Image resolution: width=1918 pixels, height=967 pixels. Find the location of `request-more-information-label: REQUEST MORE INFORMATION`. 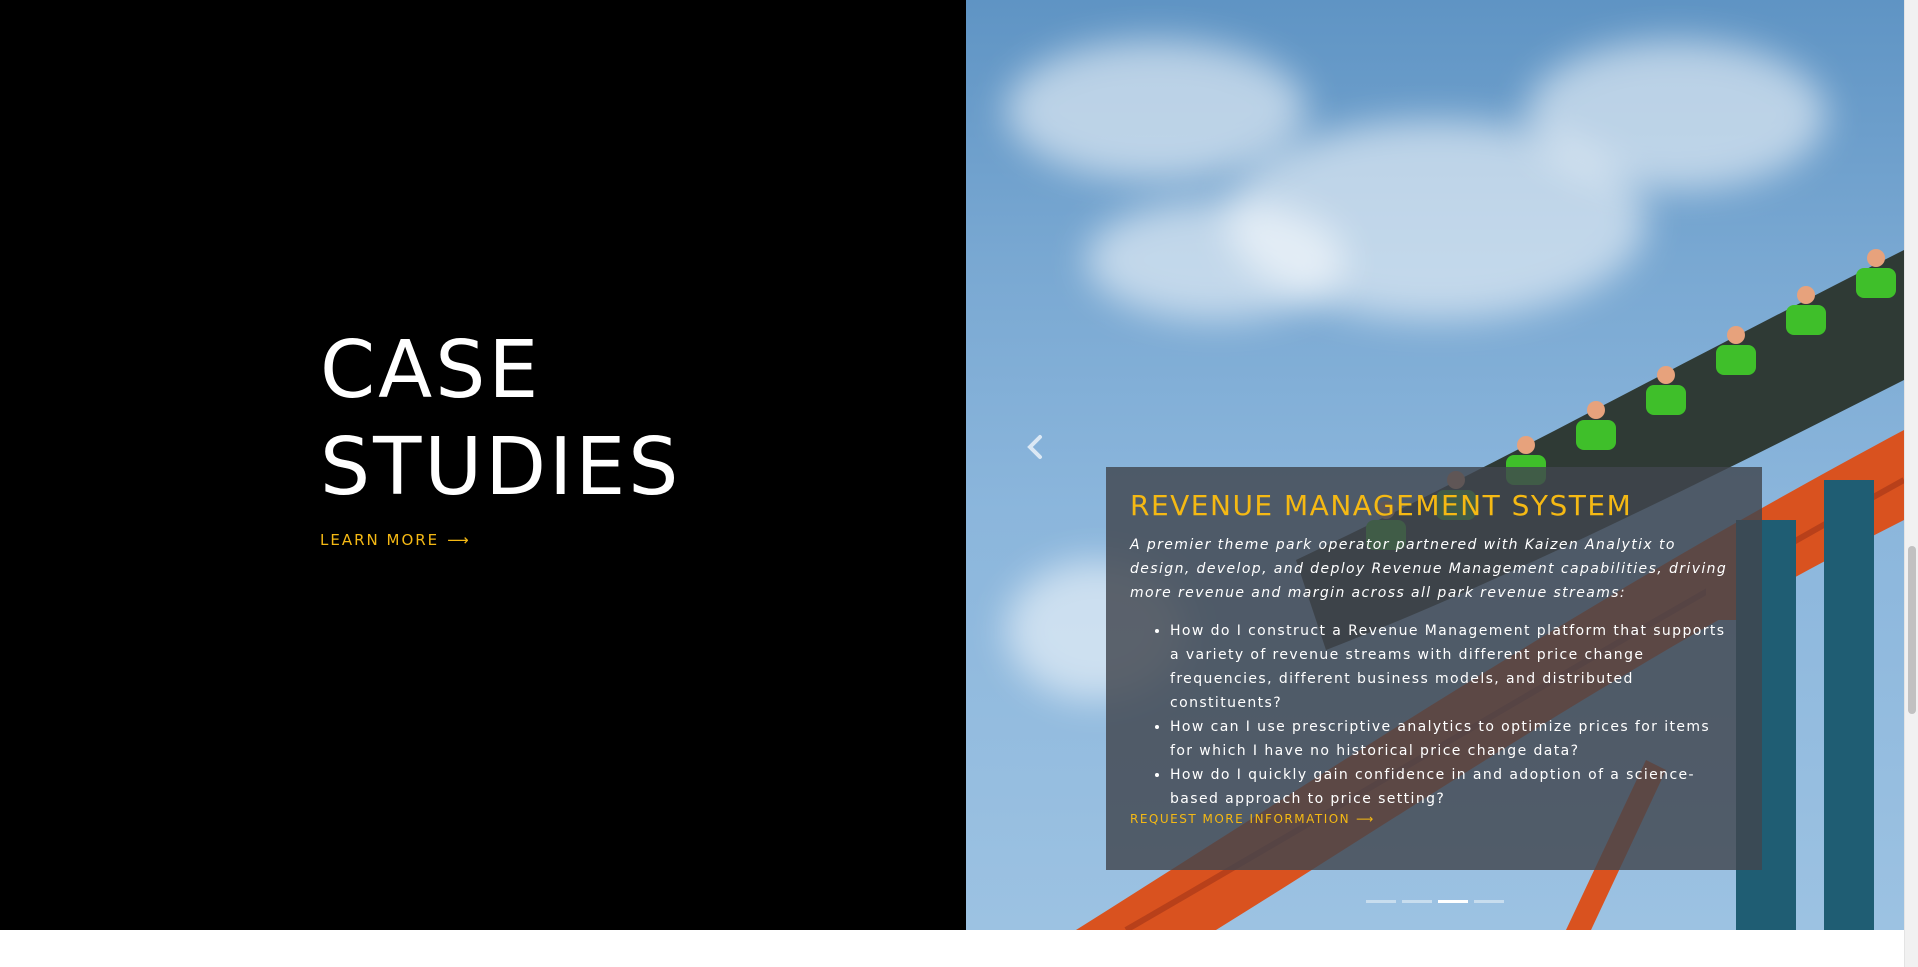

request-more-information-label: REQUEST MORE INFORMATION is located at coordinates (1240, 819).